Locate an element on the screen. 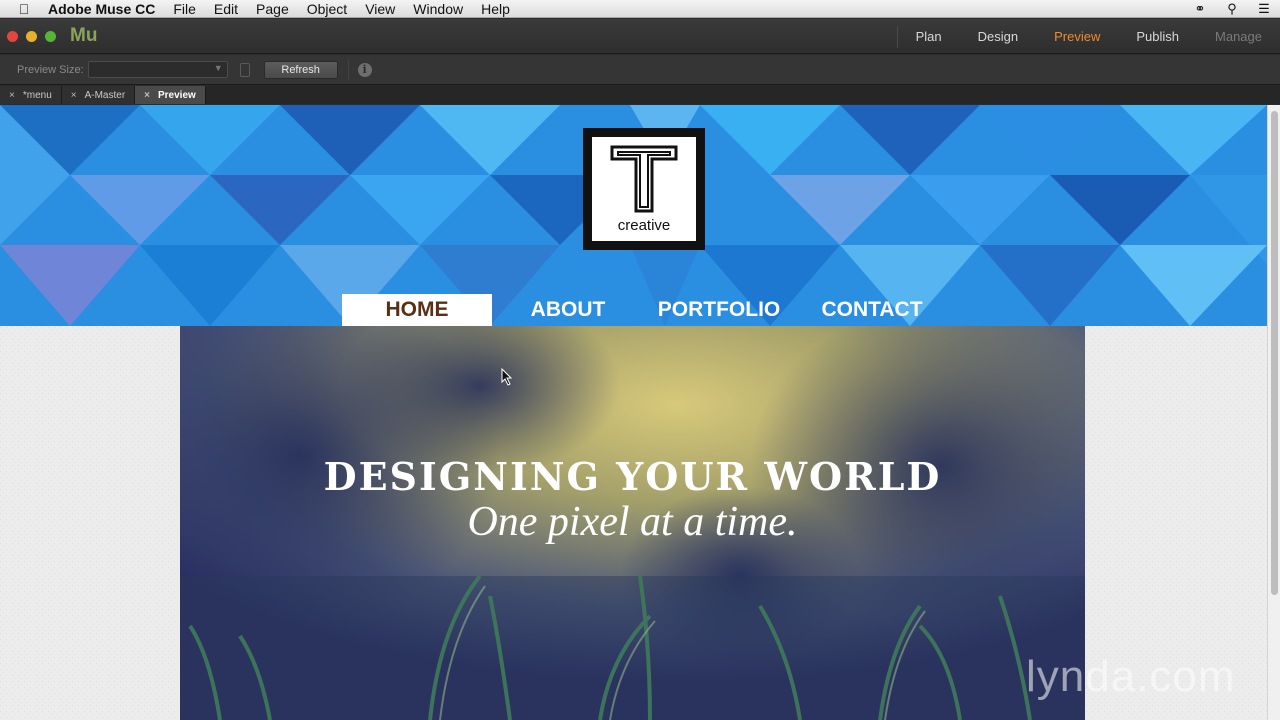 The height and width of the screenshot is (720, 1280). preview-size-label: Preview Size: is located at coordinates (50, 69).